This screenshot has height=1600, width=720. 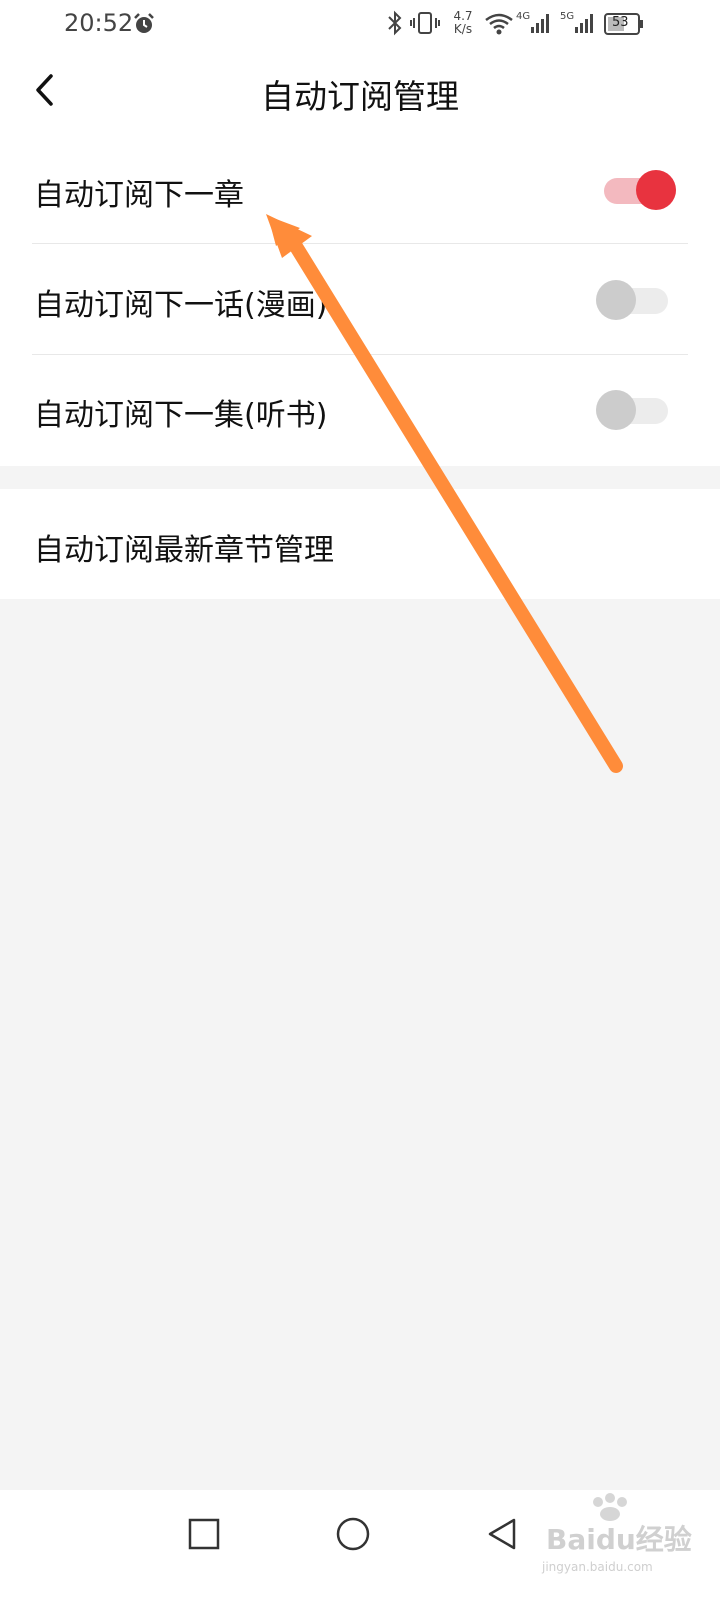 What do you see at coordinates (499, 26) in the screenshot?
I see `wifi-icon` at bounding box center [499, 26].